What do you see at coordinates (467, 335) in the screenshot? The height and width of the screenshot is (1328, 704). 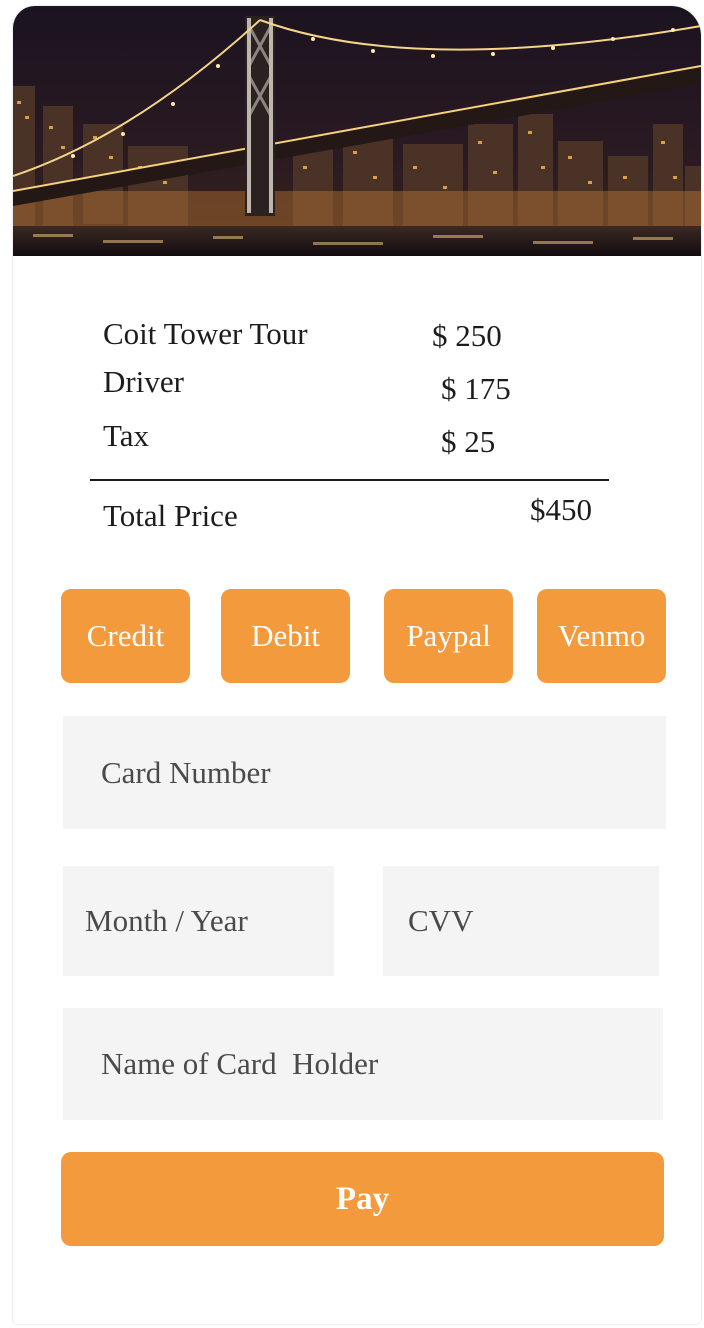 I see `item-price-coit-tower-tour: $ 250` at bounding box center [467, 335].